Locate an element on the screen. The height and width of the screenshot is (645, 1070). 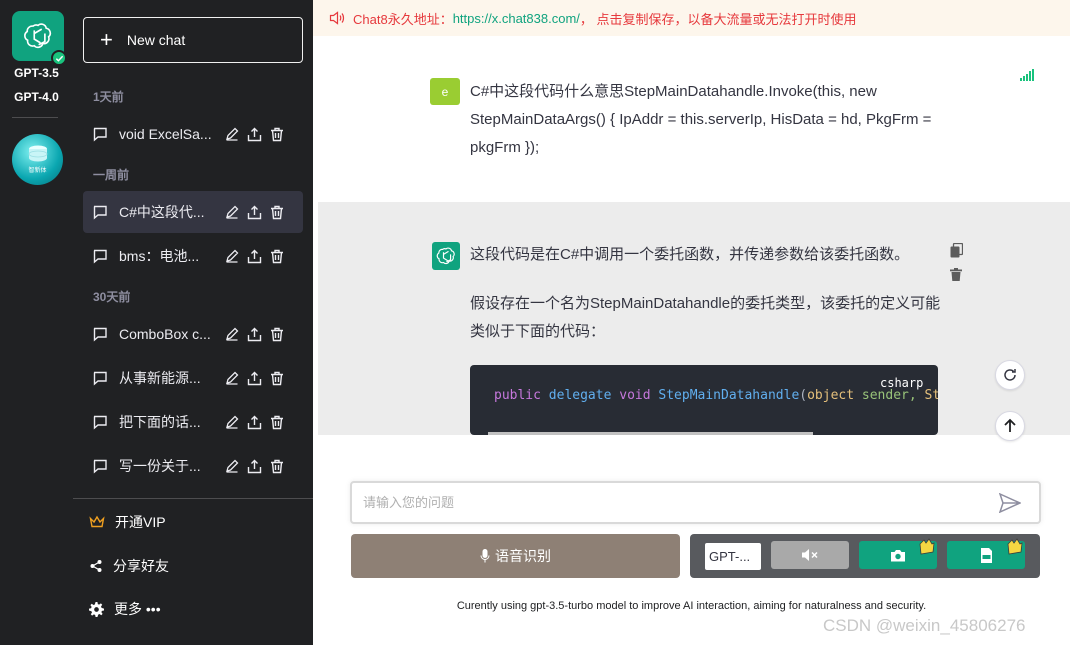
pdf-file-icon is located at coordinates (986, 555).